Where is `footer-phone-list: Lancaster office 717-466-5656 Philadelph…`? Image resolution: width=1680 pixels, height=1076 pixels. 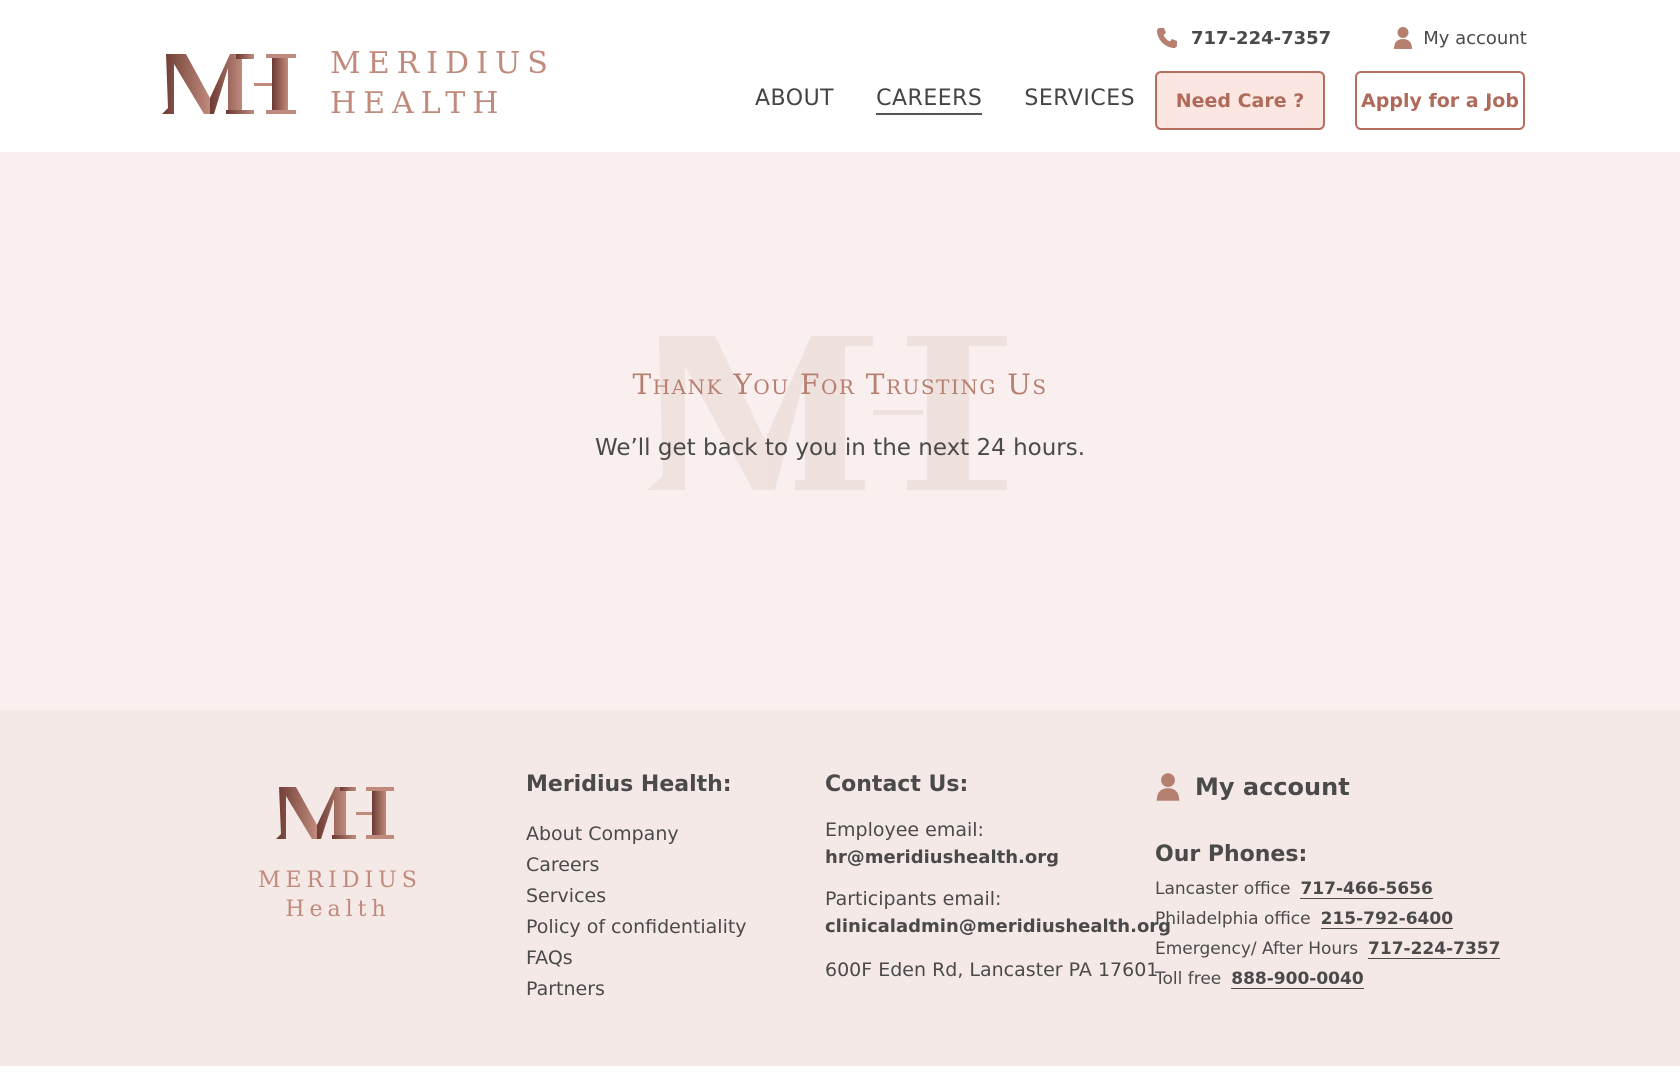
footer-phone-list: Lancaster office 717-466-5656 Philadelph… is located at coordinates (1328, 934).